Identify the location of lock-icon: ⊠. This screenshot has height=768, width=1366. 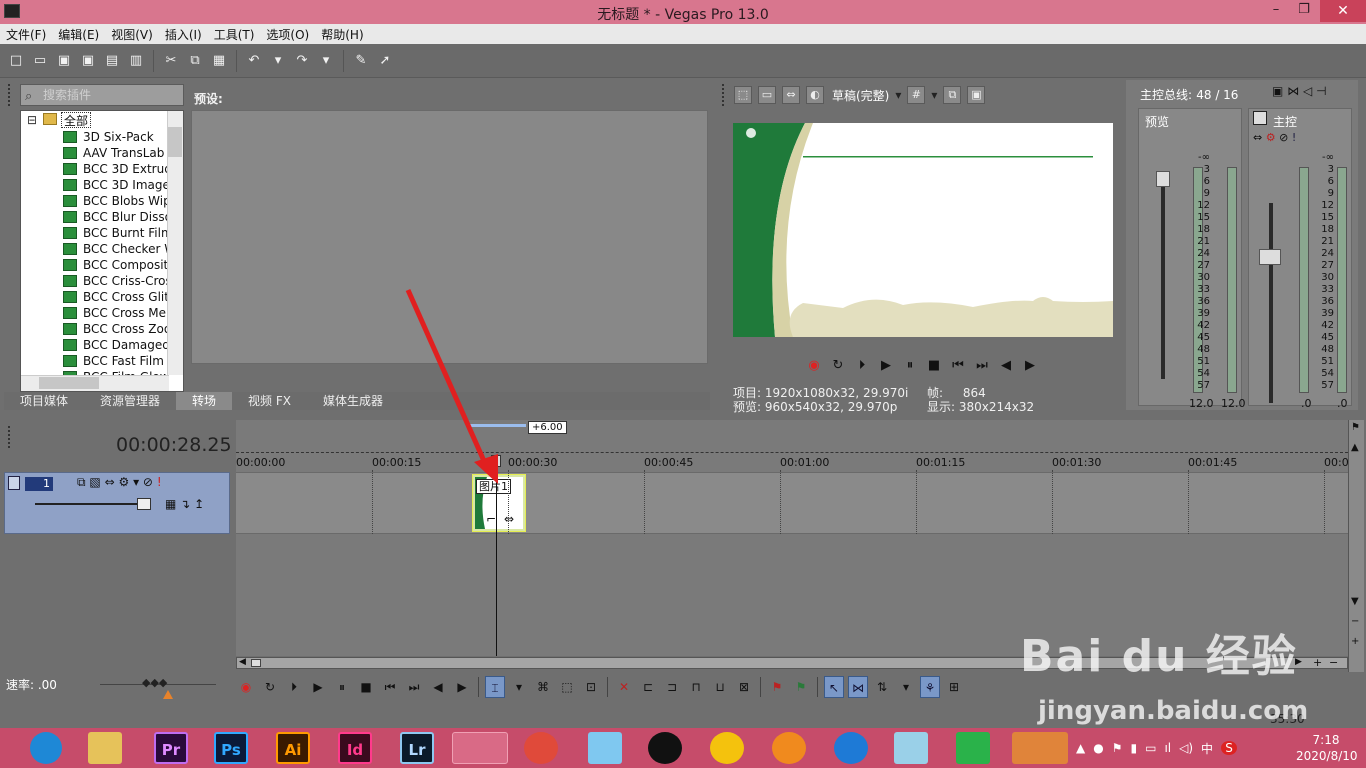
(744, 687).